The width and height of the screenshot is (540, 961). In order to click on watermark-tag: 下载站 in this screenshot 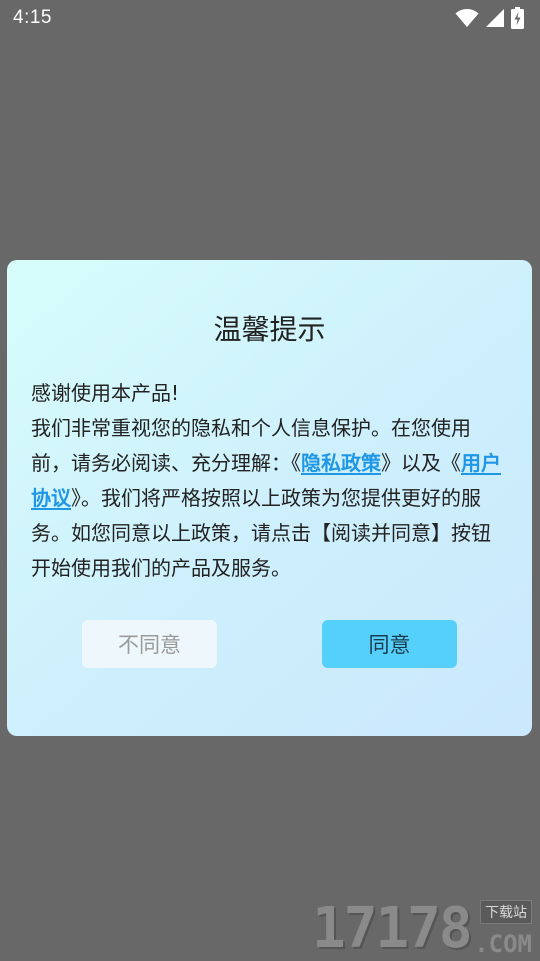, I will do `click(506, 912)`.